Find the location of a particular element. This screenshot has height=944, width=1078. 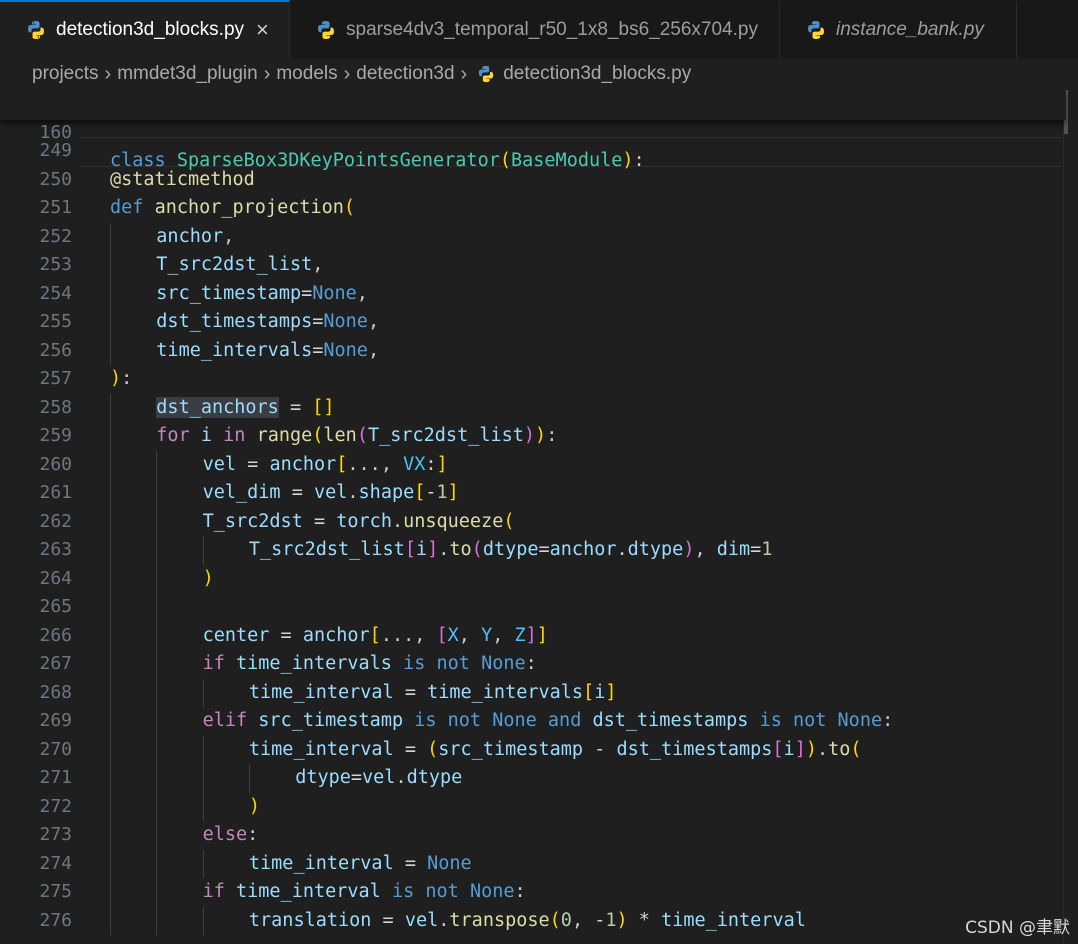

line-number: 273 is located at coordinates (55, 834).